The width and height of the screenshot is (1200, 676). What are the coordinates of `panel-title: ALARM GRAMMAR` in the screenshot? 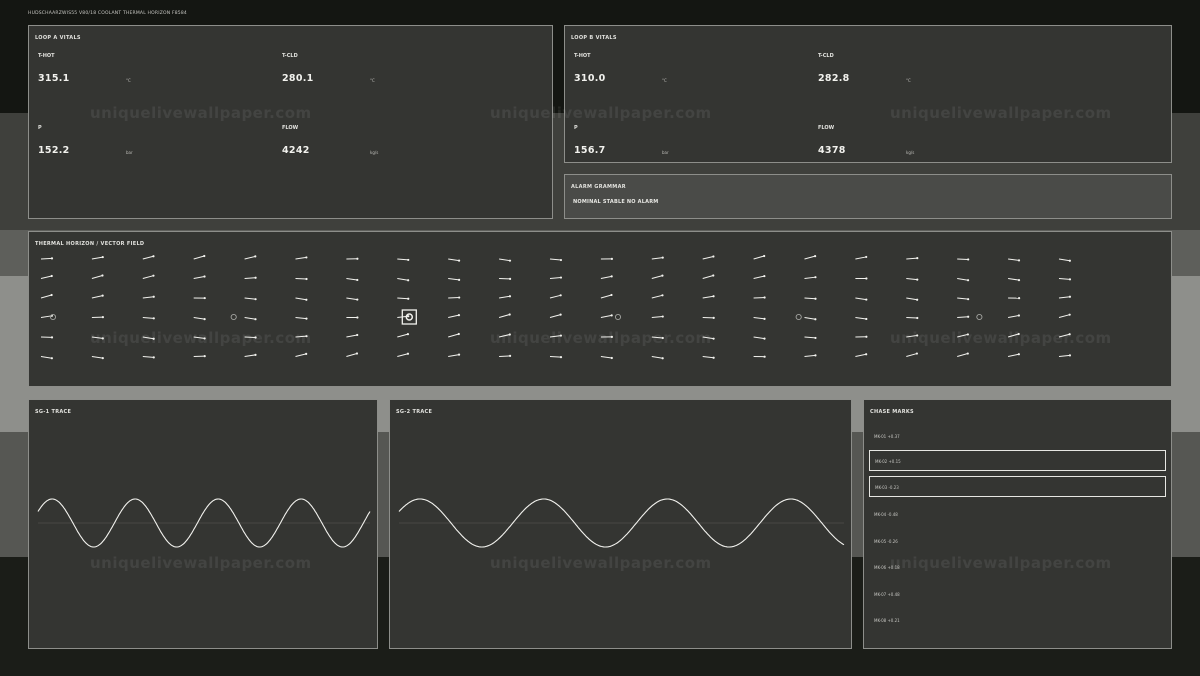 It's located at (598, 187).